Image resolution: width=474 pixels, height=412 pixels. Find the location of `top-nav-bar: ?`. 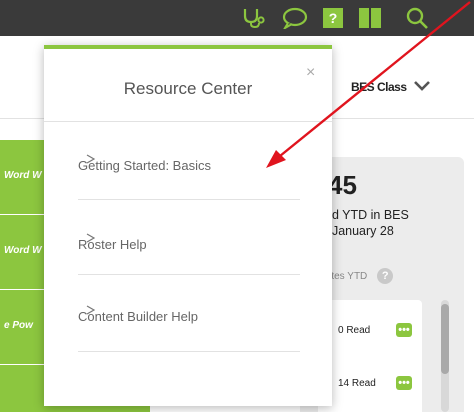

top-nav-bar: ? is located at coordinates (237, 19).